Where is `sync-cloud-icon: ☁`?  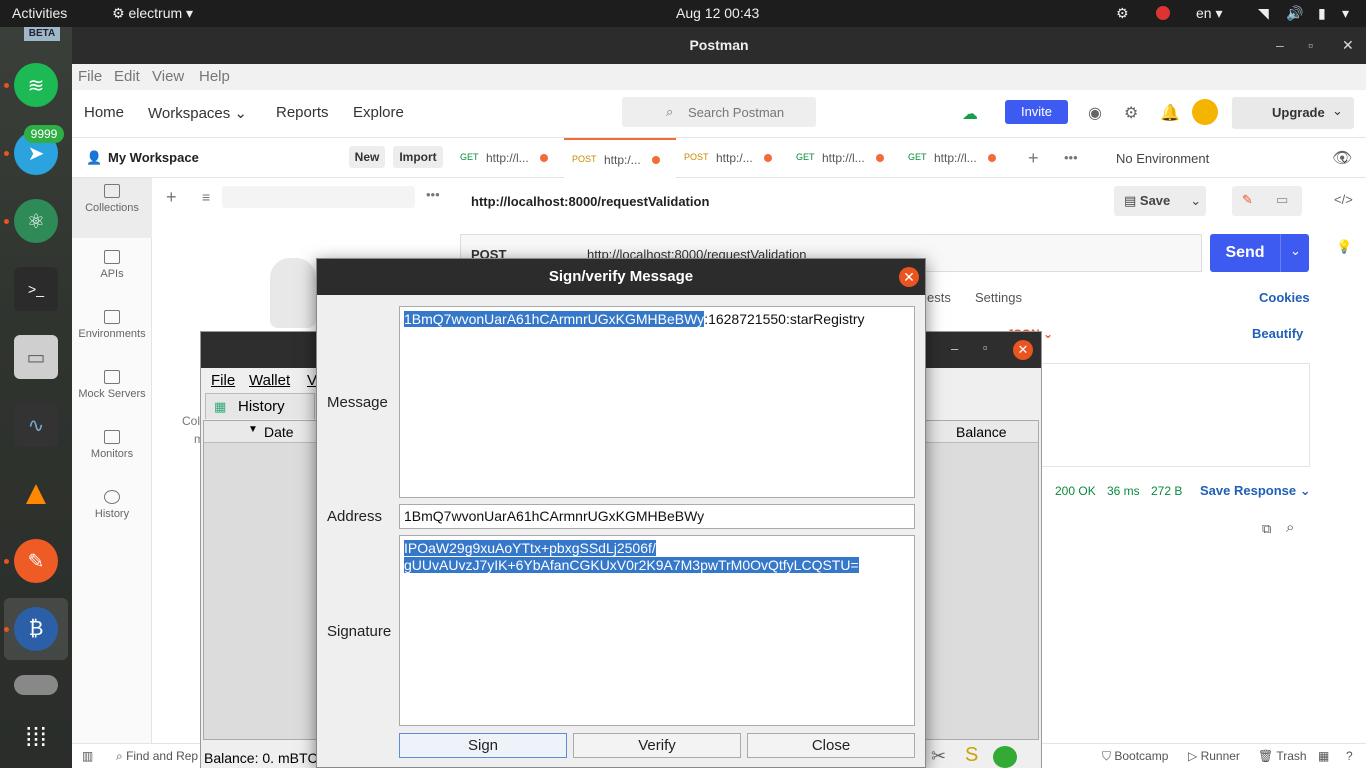 sync-cloud-icon: ☁ is located at coordinates (970, 114).